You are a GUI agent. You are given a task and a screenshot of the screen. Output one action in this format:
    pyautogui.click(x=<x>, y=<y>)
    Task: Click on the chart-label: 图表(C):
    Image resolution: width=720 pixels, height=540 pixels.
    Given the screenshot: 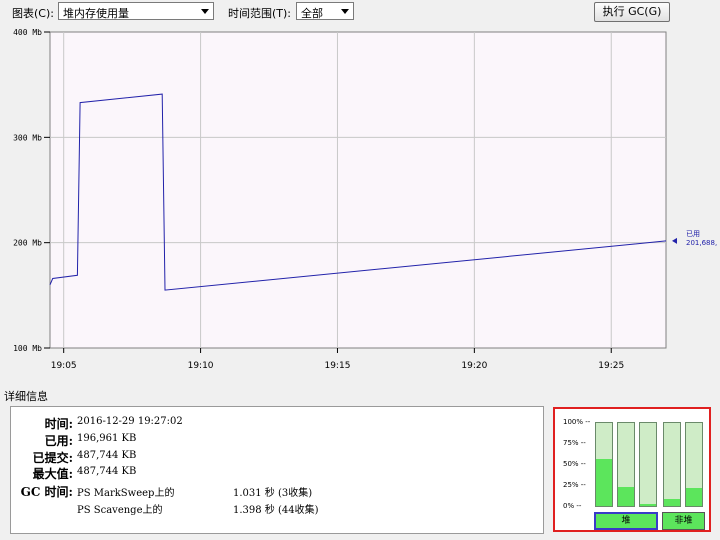 What is the action you would take?
    pyautogui.click(x=33, y=13)
    